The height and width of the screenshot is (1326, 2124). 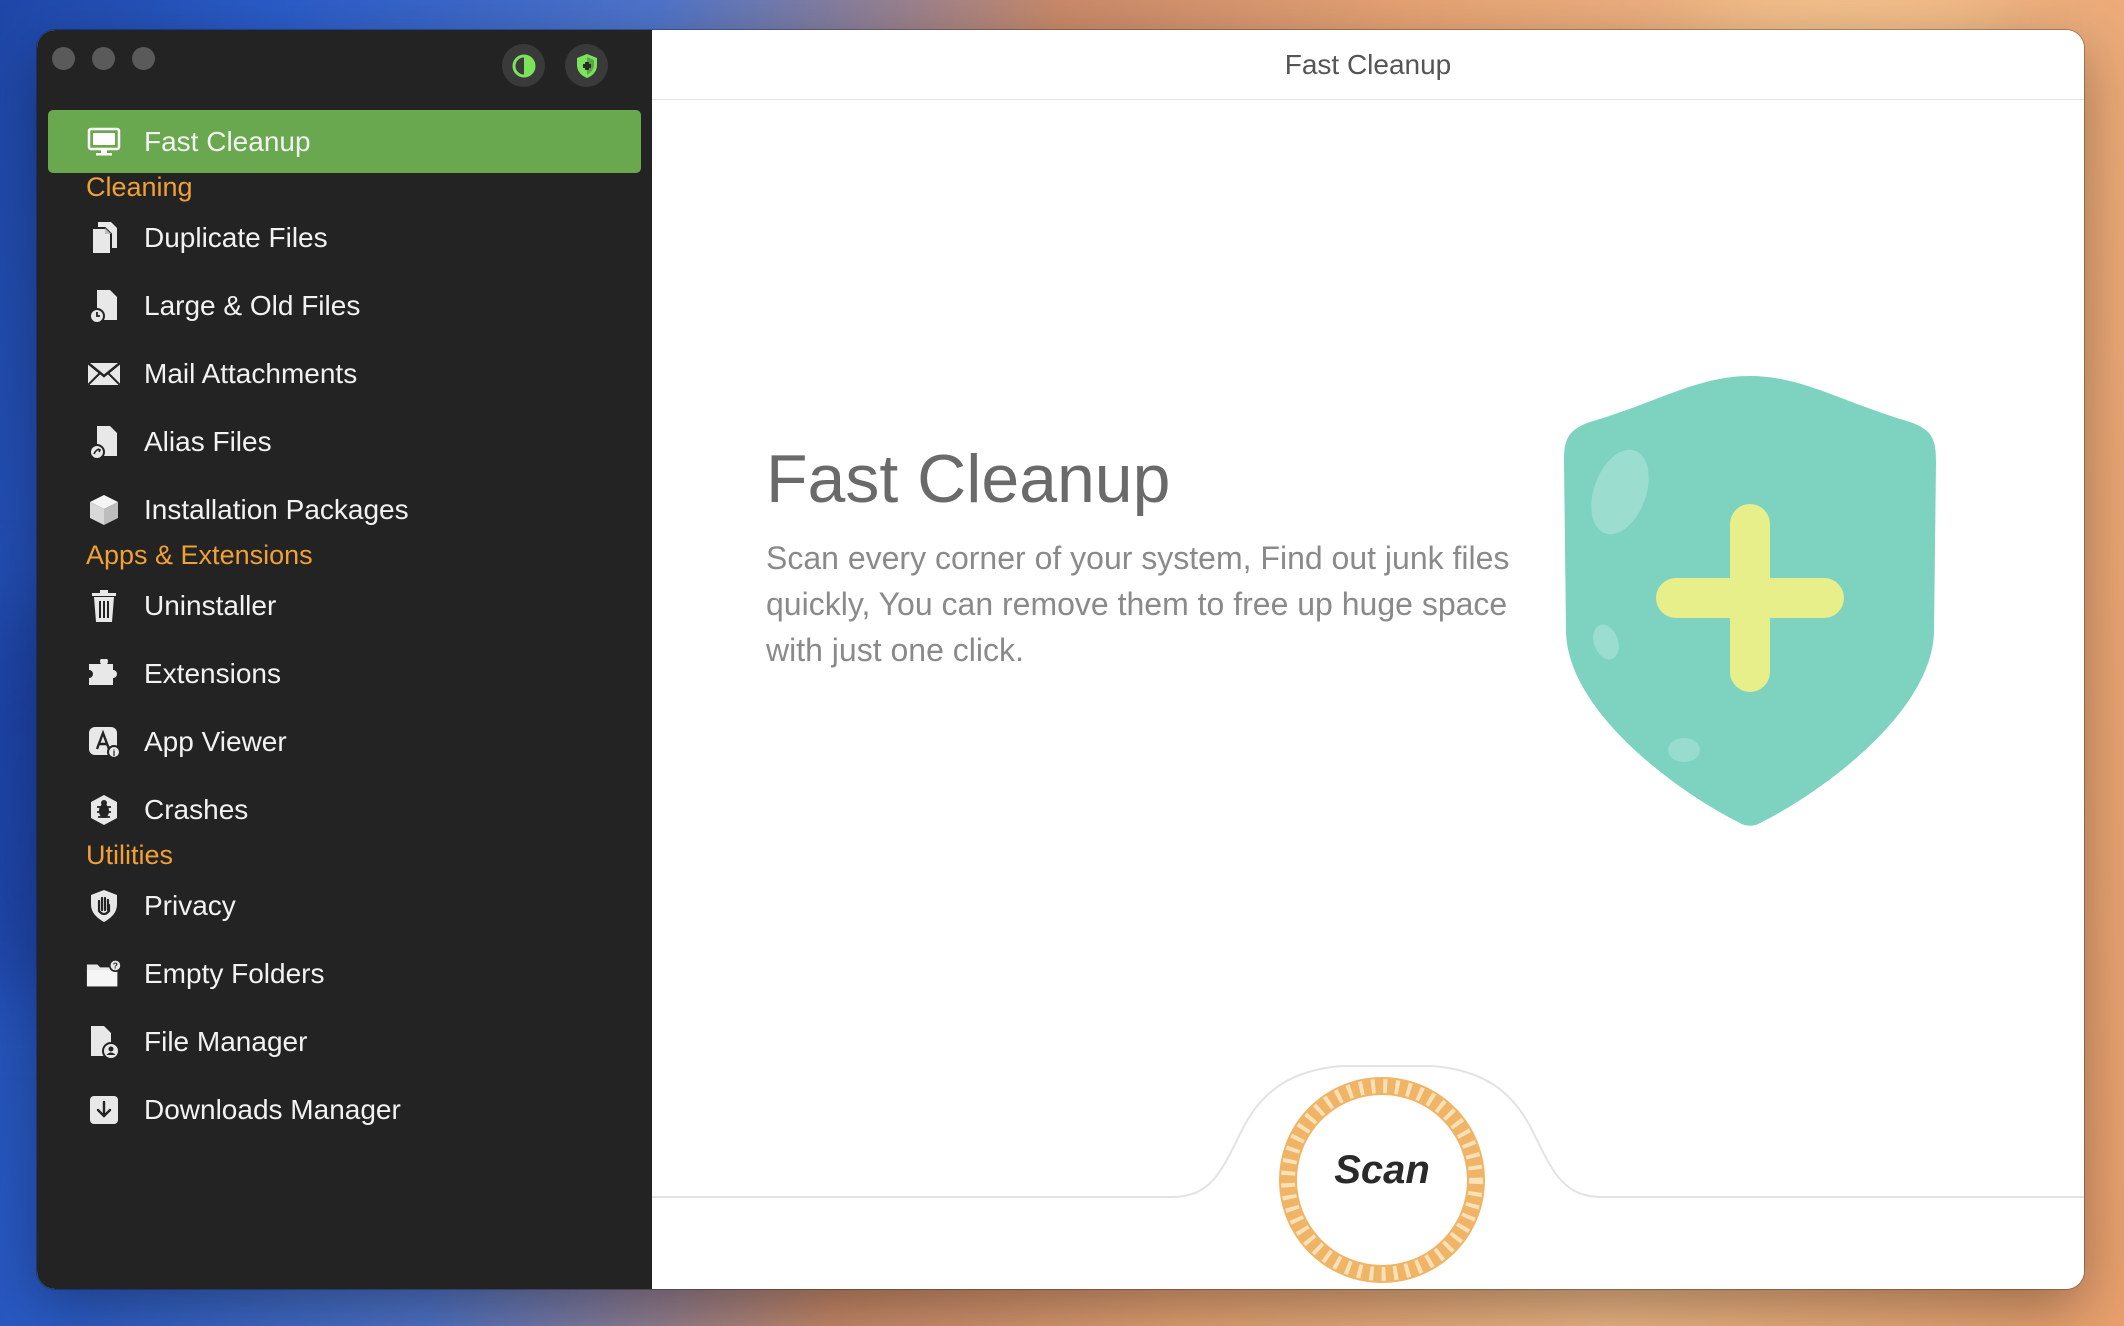 I want to click on package-icon, so click(x=104, y=510).